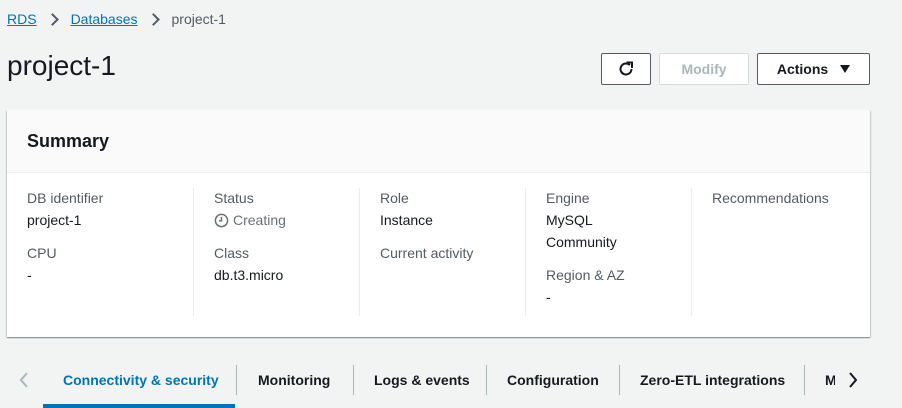 This screenshot has width=902, height=408. What do you see at coordinates (780, 252) in the screenshot?
I see `summary-column-recommendations: Recommendations` at bounding box center [780, 252].